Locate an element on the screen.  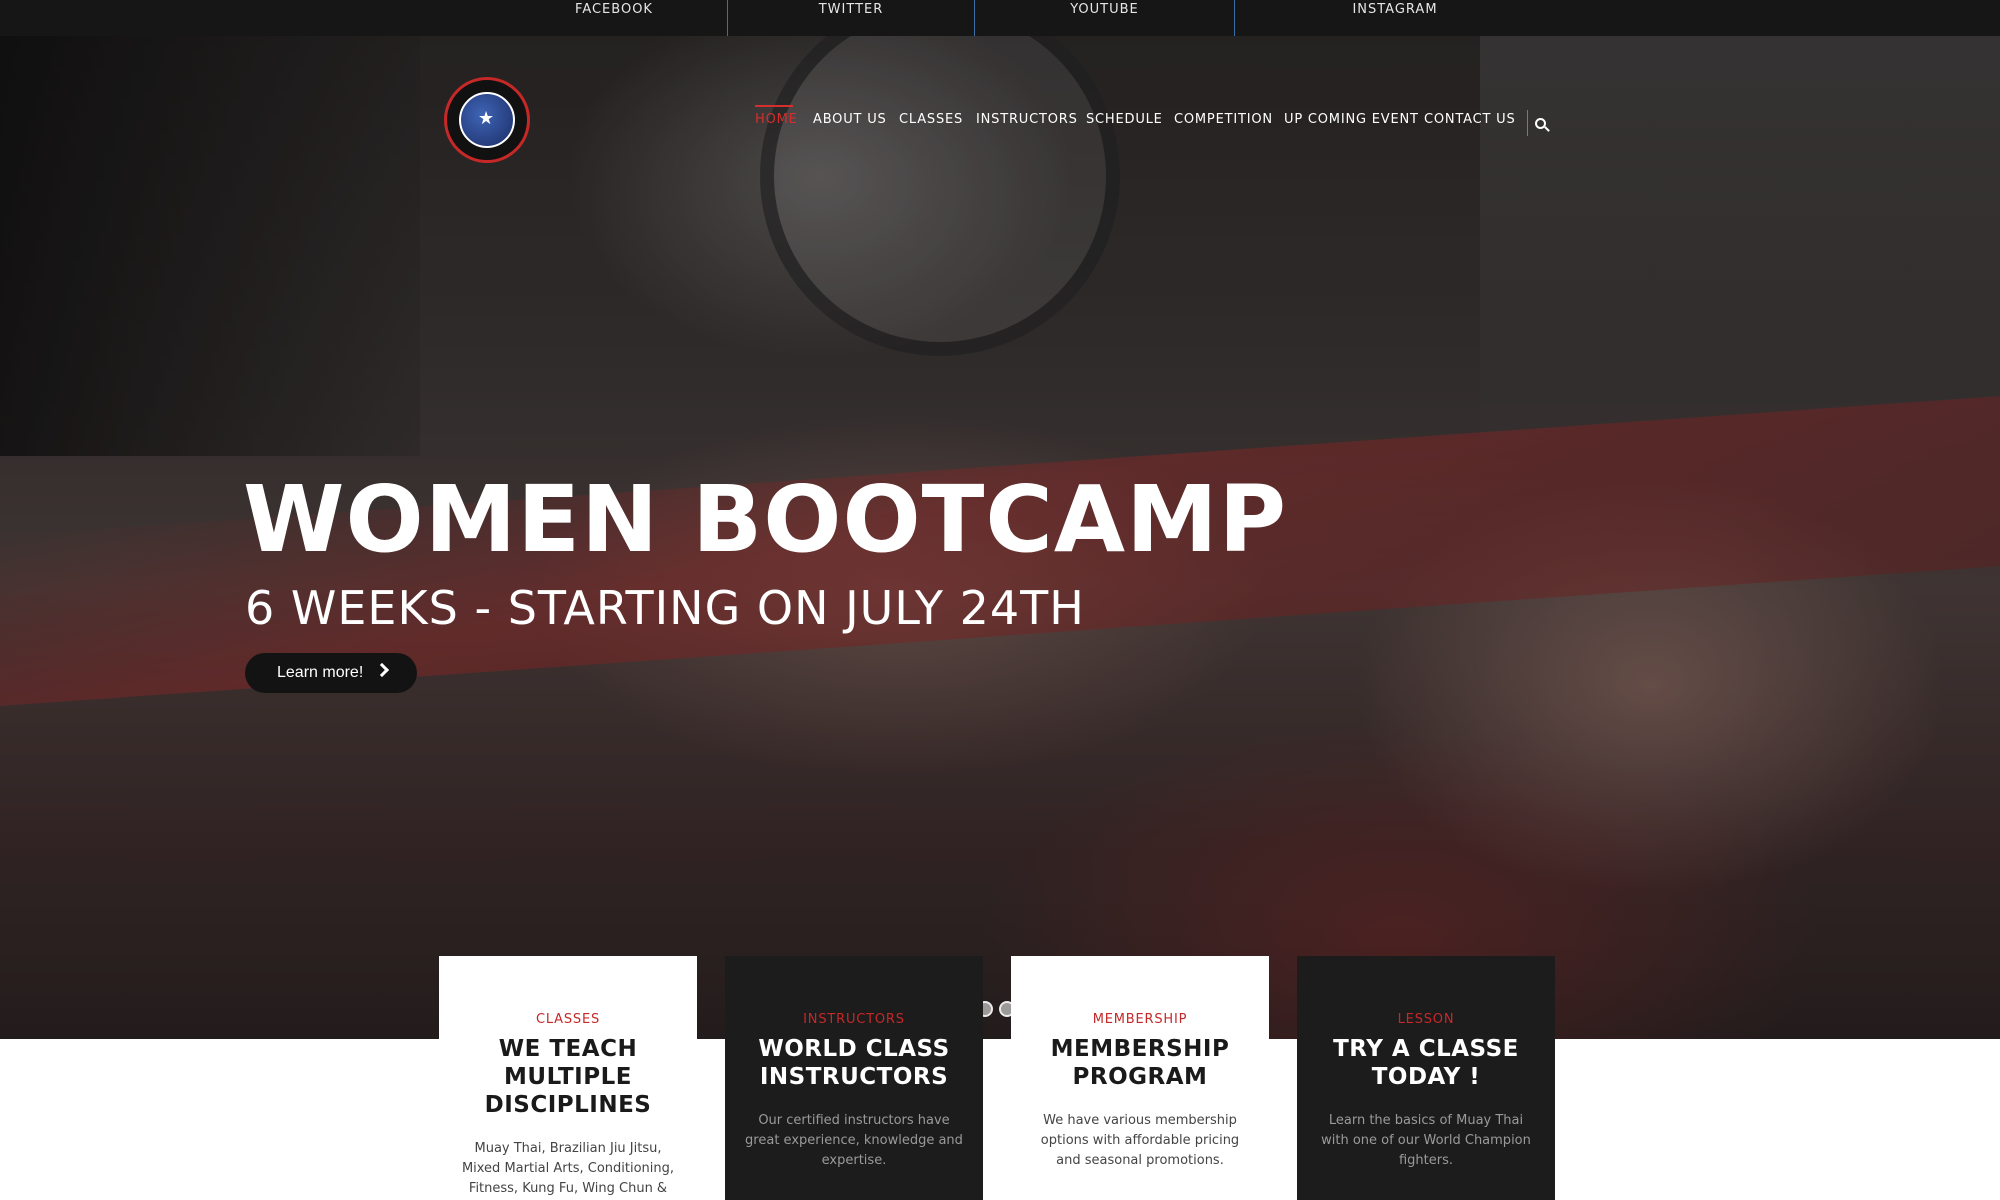
facebook-link: FACEBOOK is located at coordinates (614, 18).